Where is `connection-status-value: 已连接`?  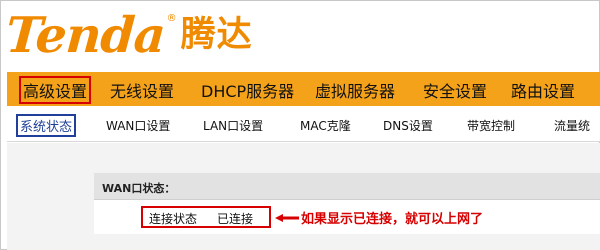
connection-status-value: 已连接 is located at coordinates (235, 219).